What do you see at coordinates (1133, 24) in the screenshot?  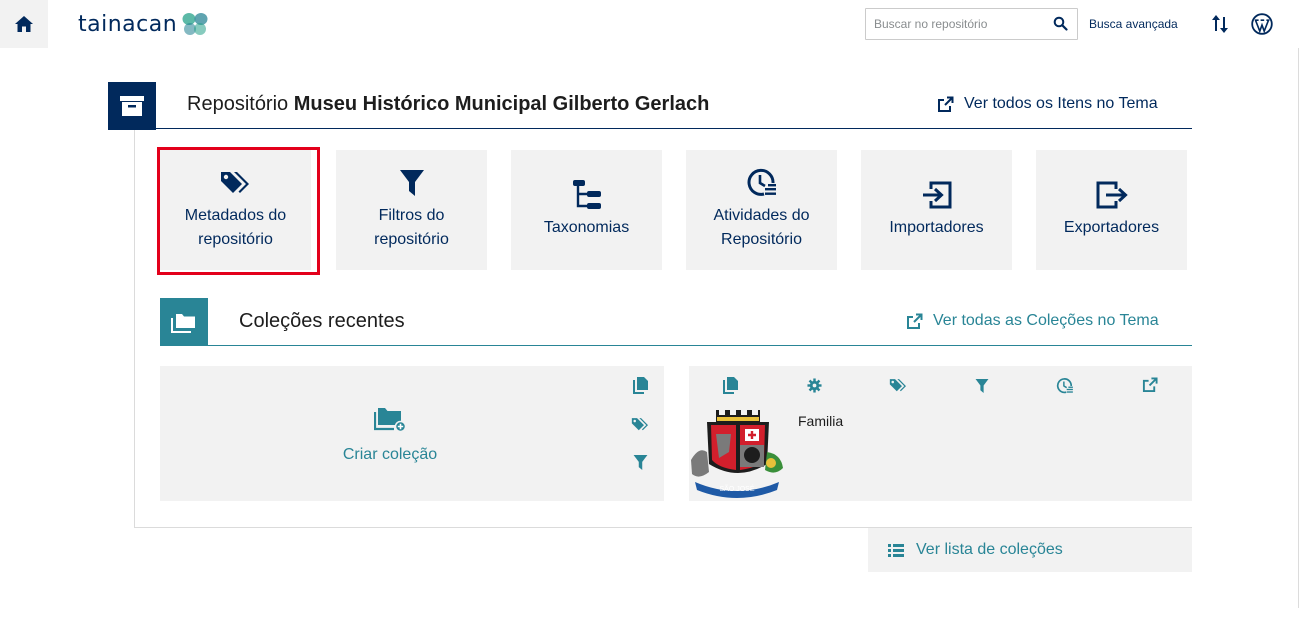 I see `advanced-search-link: Busca avançada` at bounding box center [1133, 24].